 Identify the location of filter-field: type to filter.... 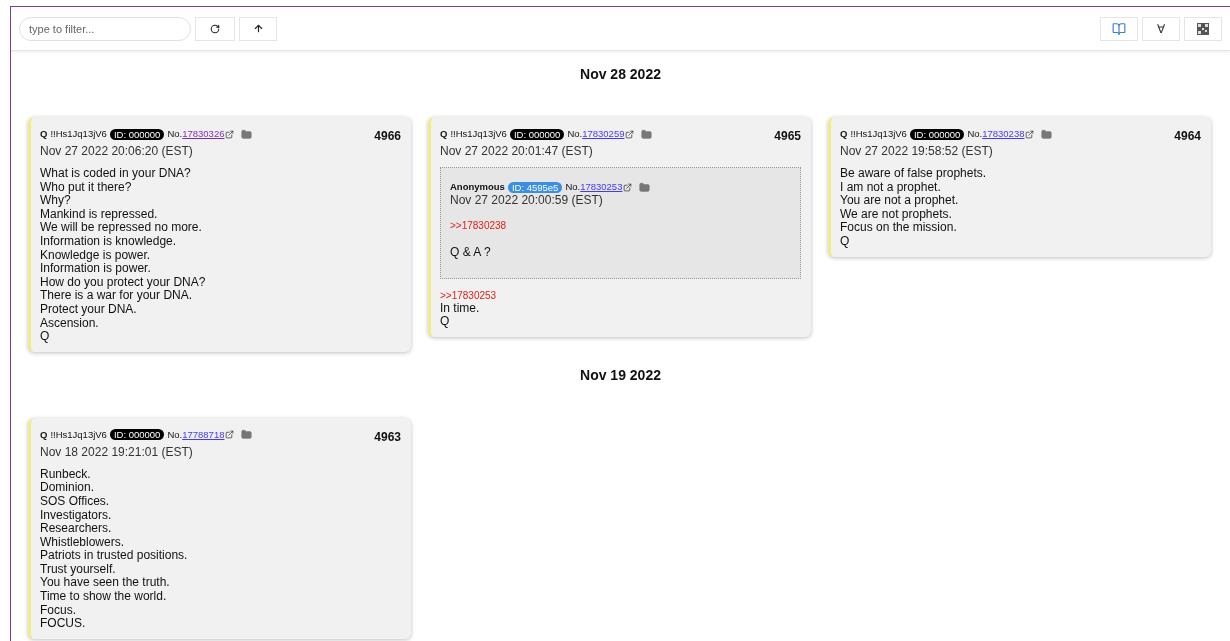
(105, 28).